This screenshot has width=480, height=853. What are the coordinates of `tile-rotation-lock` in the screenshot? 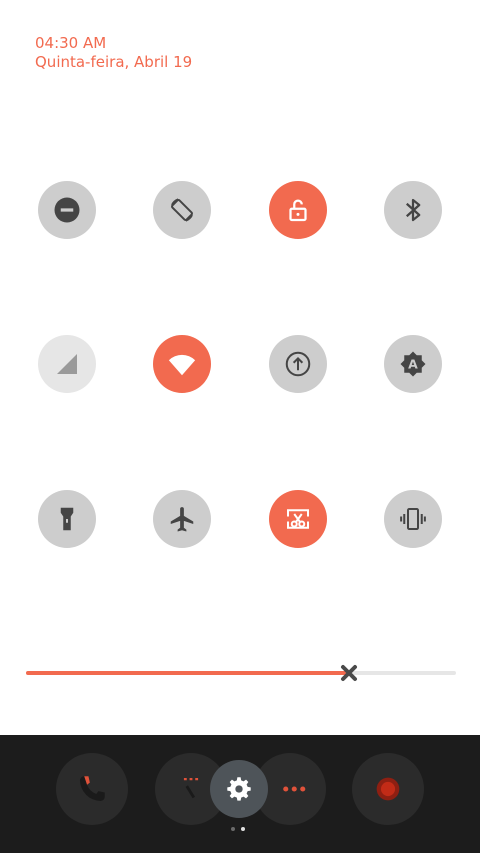 It's located at (298, 210).